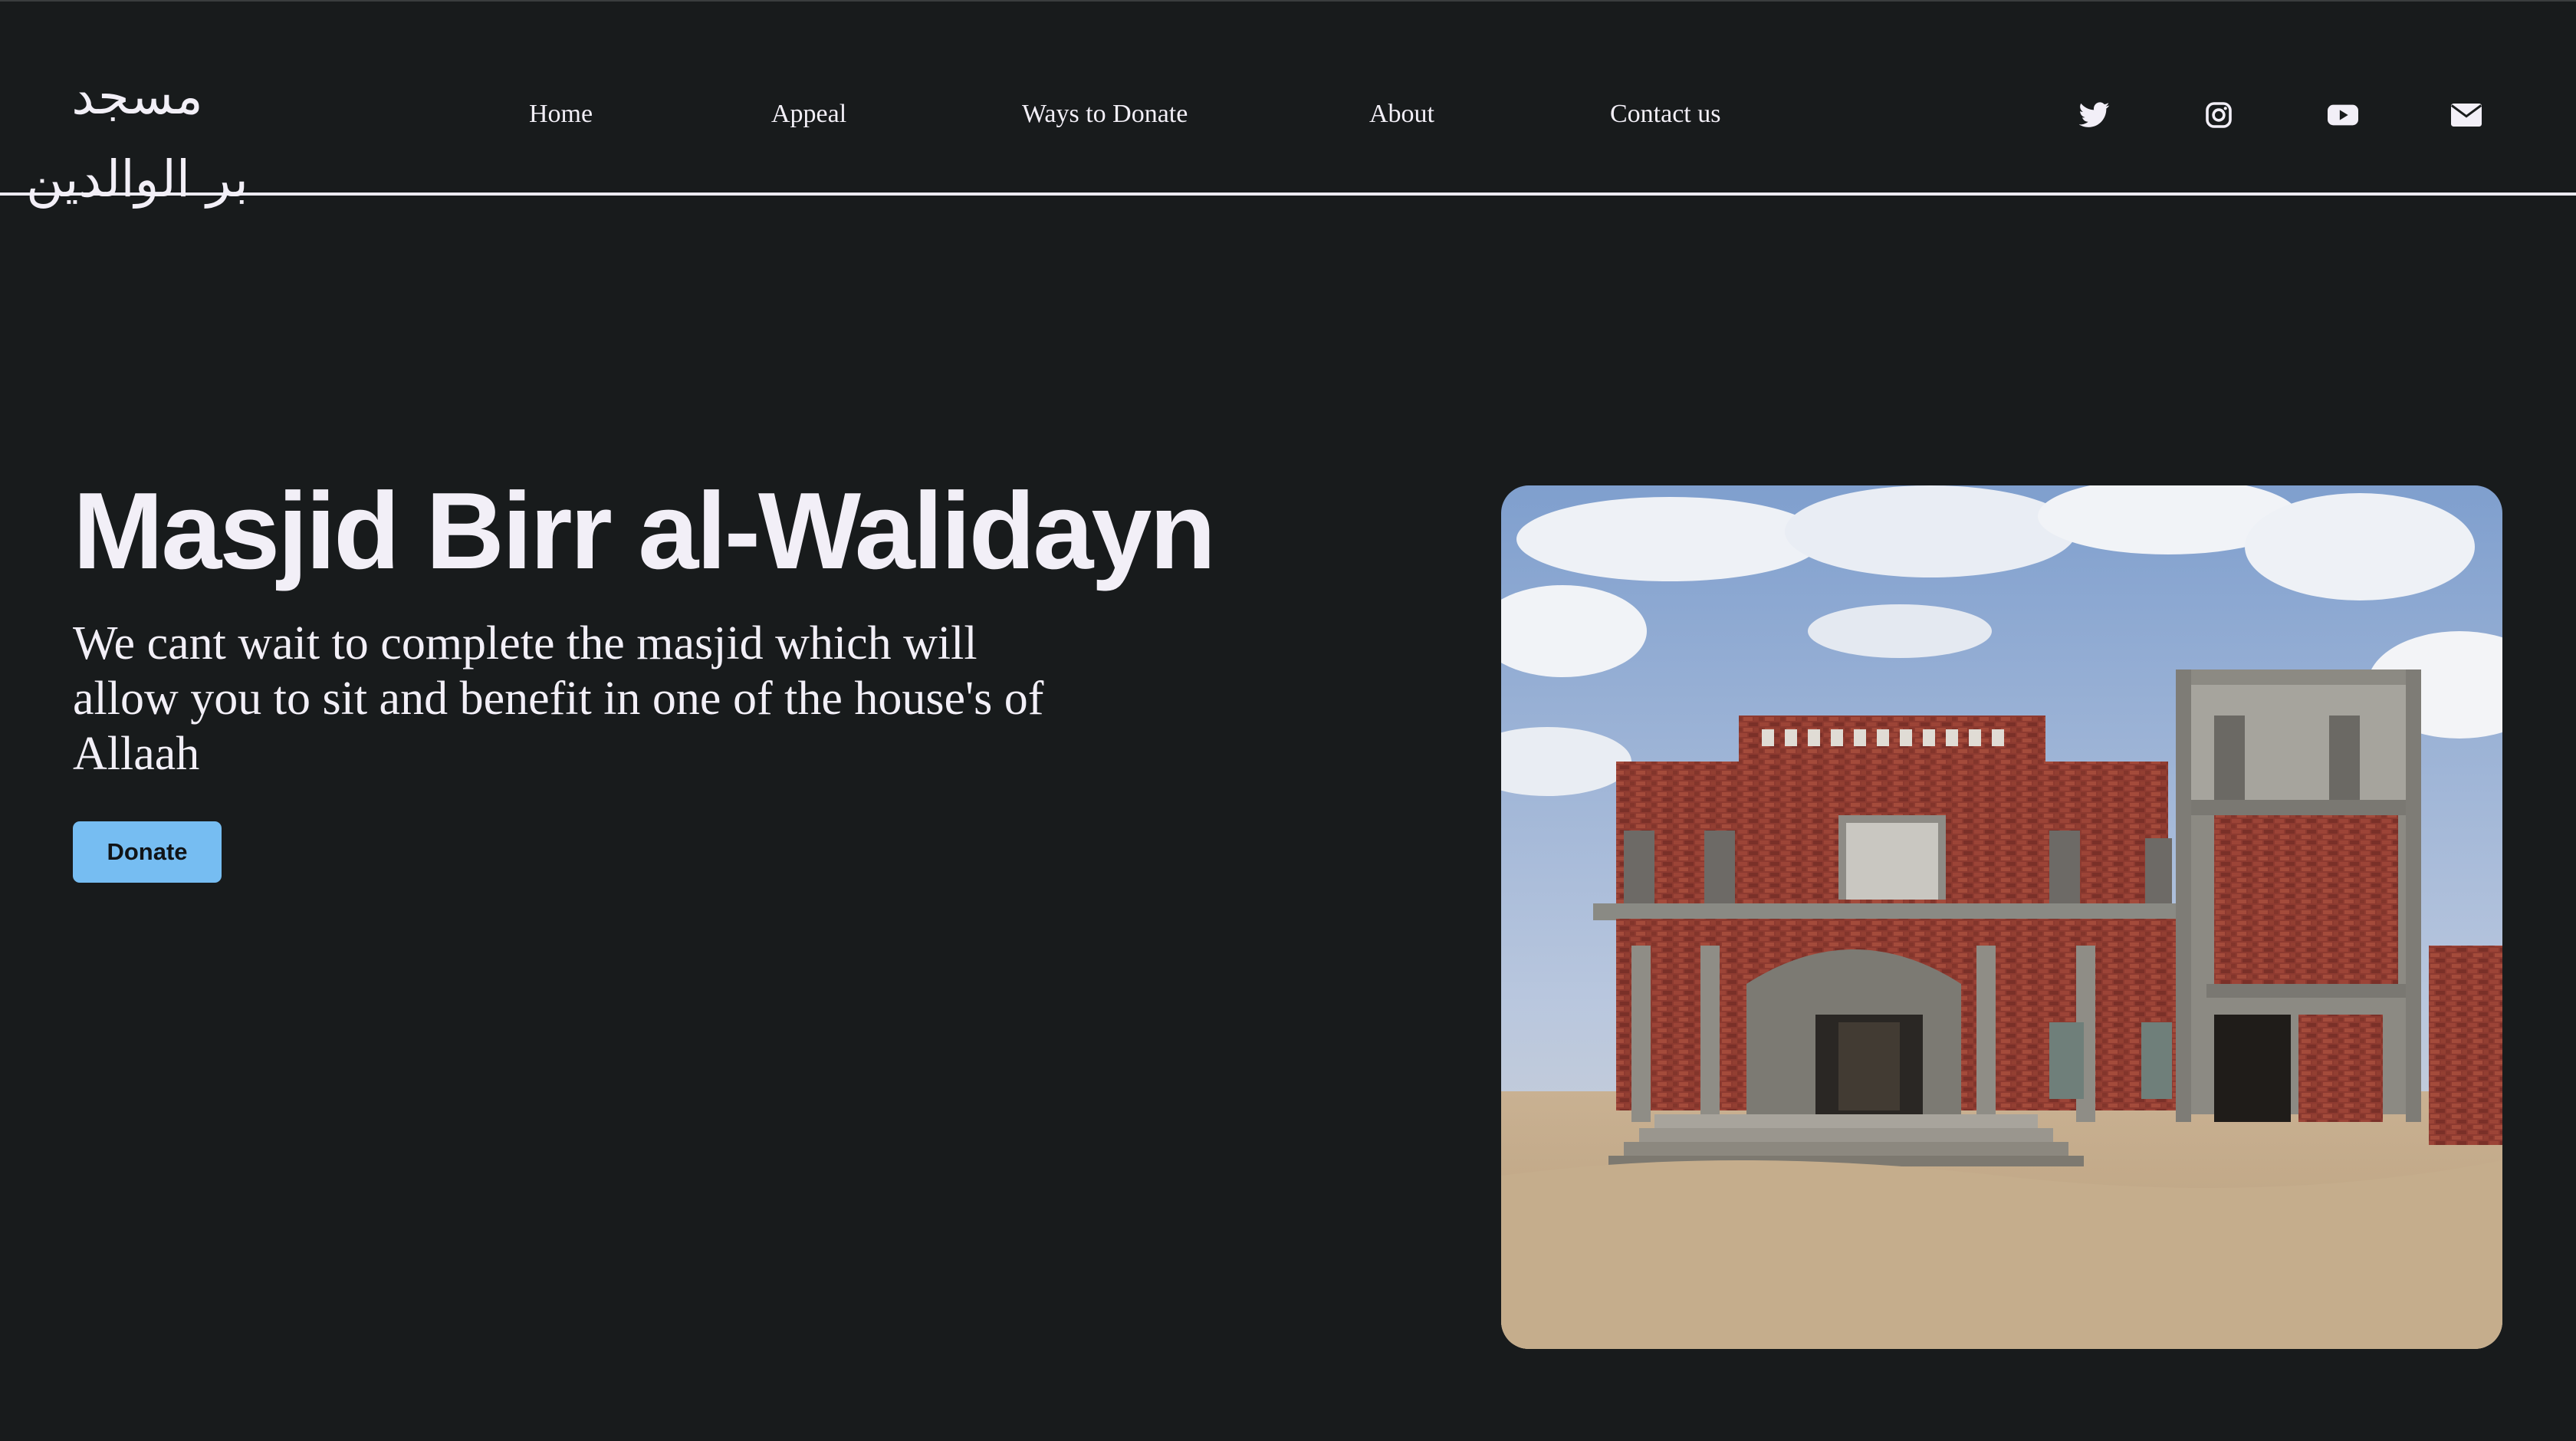 Image resolution: width=2576 pixels, height=1441 pixels. I want to click on youtube-link, so click(2343, 115).